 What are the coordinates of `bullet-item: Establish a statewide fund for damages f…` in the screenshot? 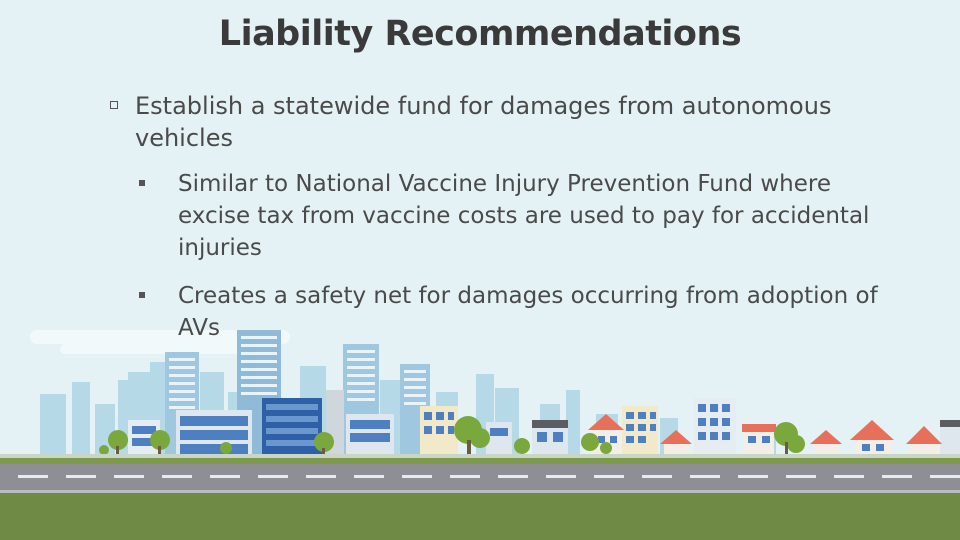 It's located at (483, 122).